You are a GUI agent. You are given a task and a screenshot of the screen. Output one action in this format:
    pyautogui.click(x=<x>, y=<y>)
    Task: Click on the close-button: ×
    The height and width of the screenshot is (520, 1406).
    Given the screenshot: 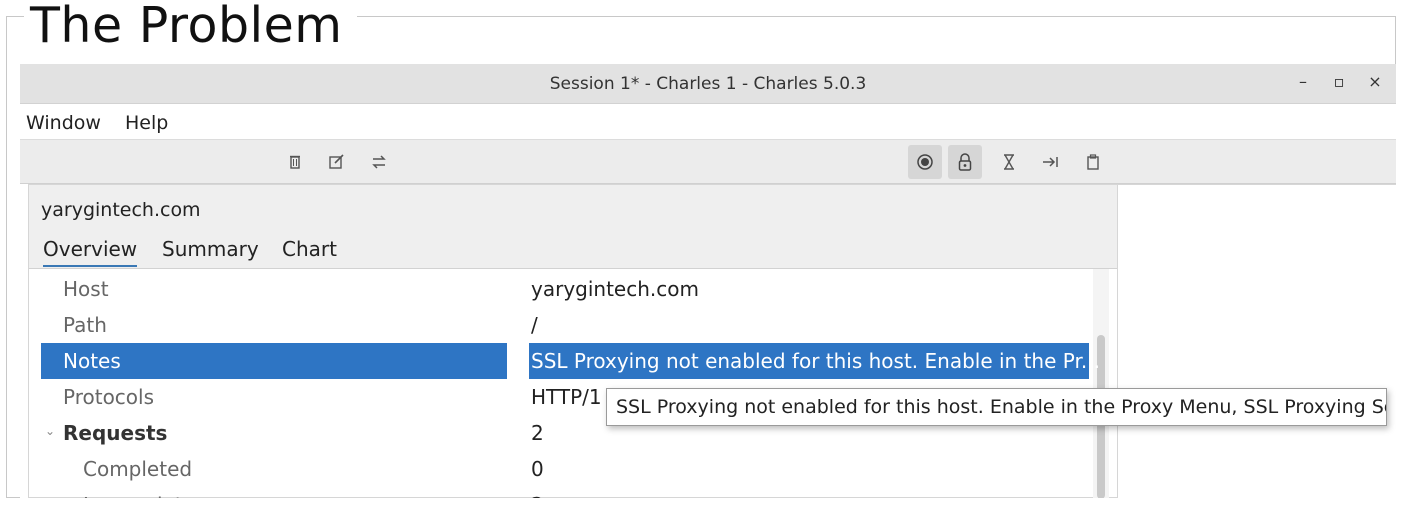 What is the action you would take?
    pyautogui.click(x=1375, y=81)
    